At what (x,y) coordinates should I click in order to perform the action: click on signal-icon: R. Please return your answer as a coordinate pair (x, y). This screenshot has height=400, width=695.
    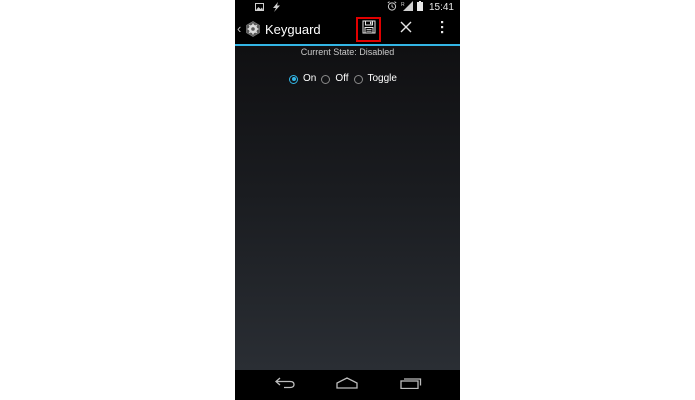
    Looking at the image, I should click on (407, 7).